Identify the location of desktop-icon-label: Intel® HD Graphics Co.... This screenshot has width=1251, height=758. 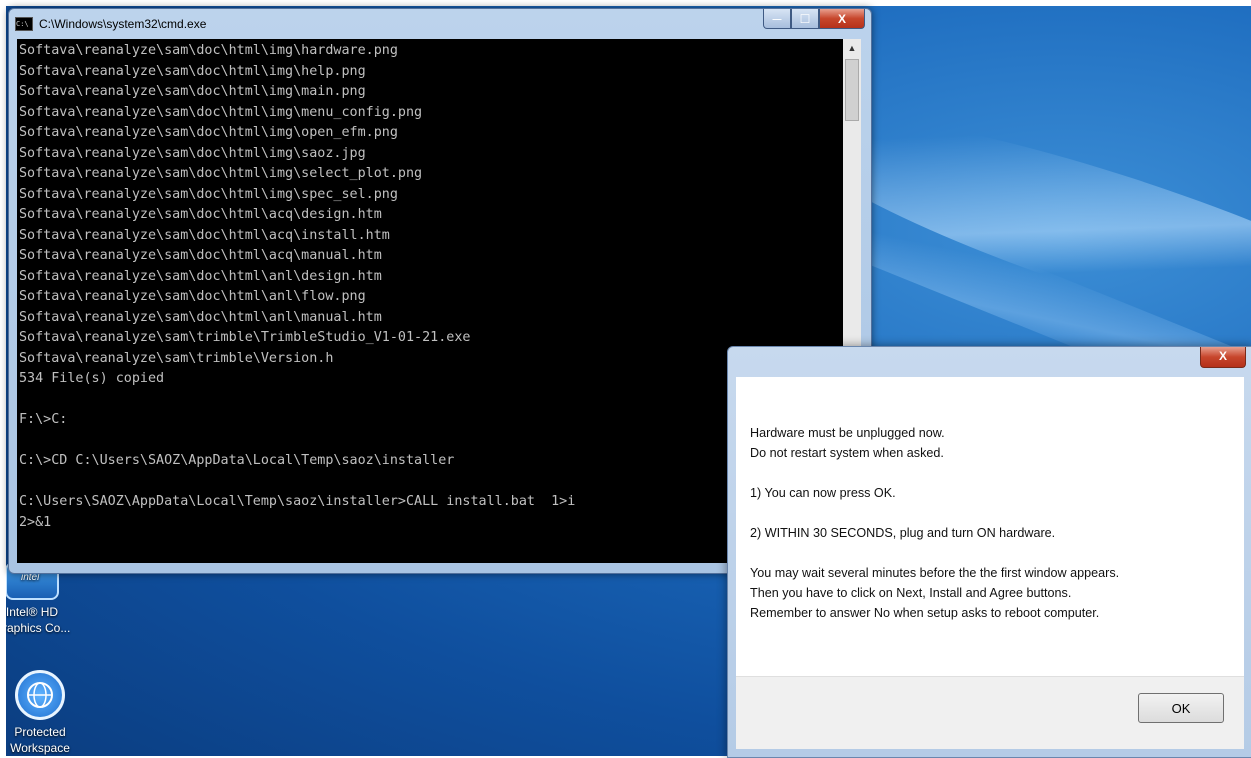
(38, 620).